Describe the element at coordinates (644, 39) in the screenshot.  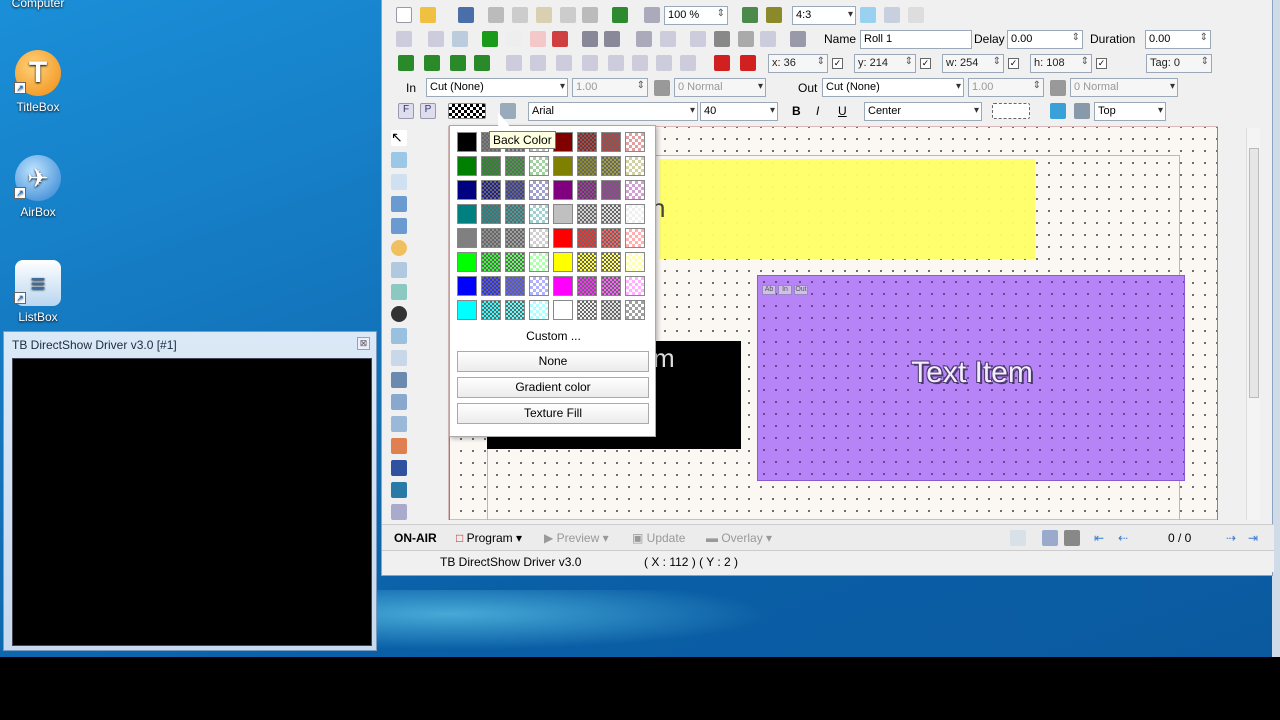
I see `lock-icon` at that location.